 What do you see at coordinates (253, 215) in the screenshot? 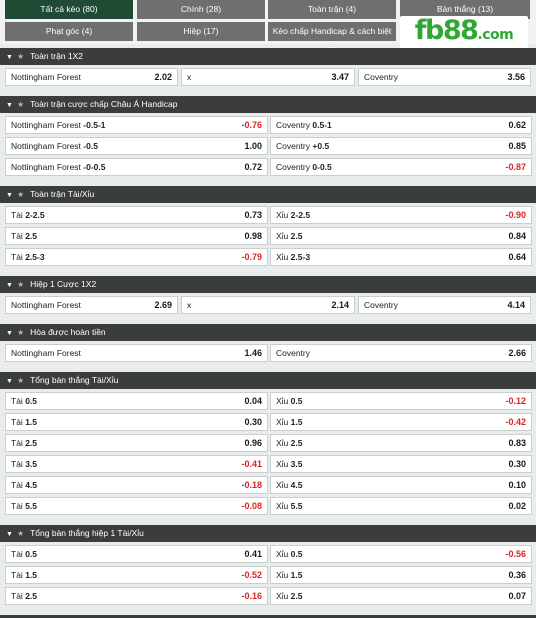
I see `odds-value: 0.73` at bounding box center [253, 215].